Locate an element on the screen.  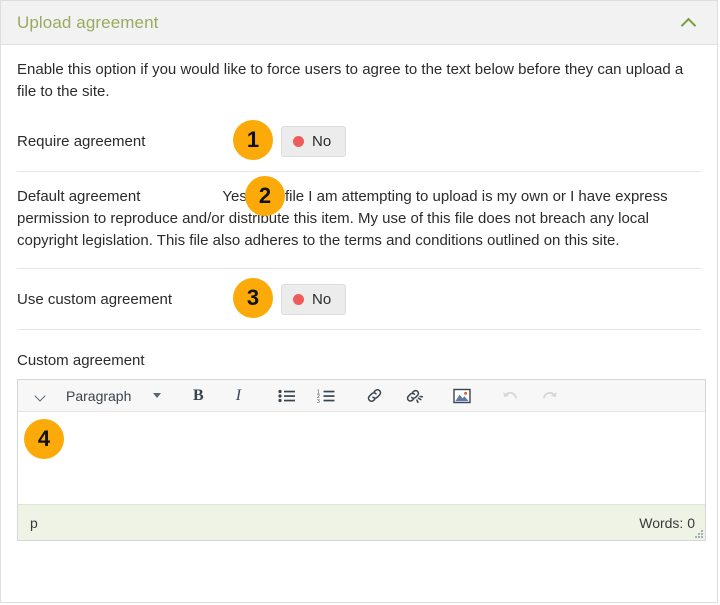
style-select: Paragraph is located at coordinates (115, 396).